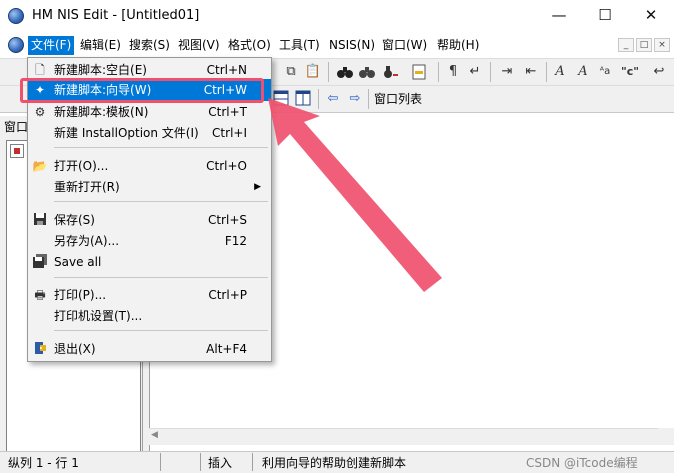 Image resolution: width=674 pixels, height=473 pixels. What do you see at coordinates (149, 166) in the screenshot?
I see `menu-item-open: 📂 打开(O)... Ctrl+O` at bounding box center [149, 166].